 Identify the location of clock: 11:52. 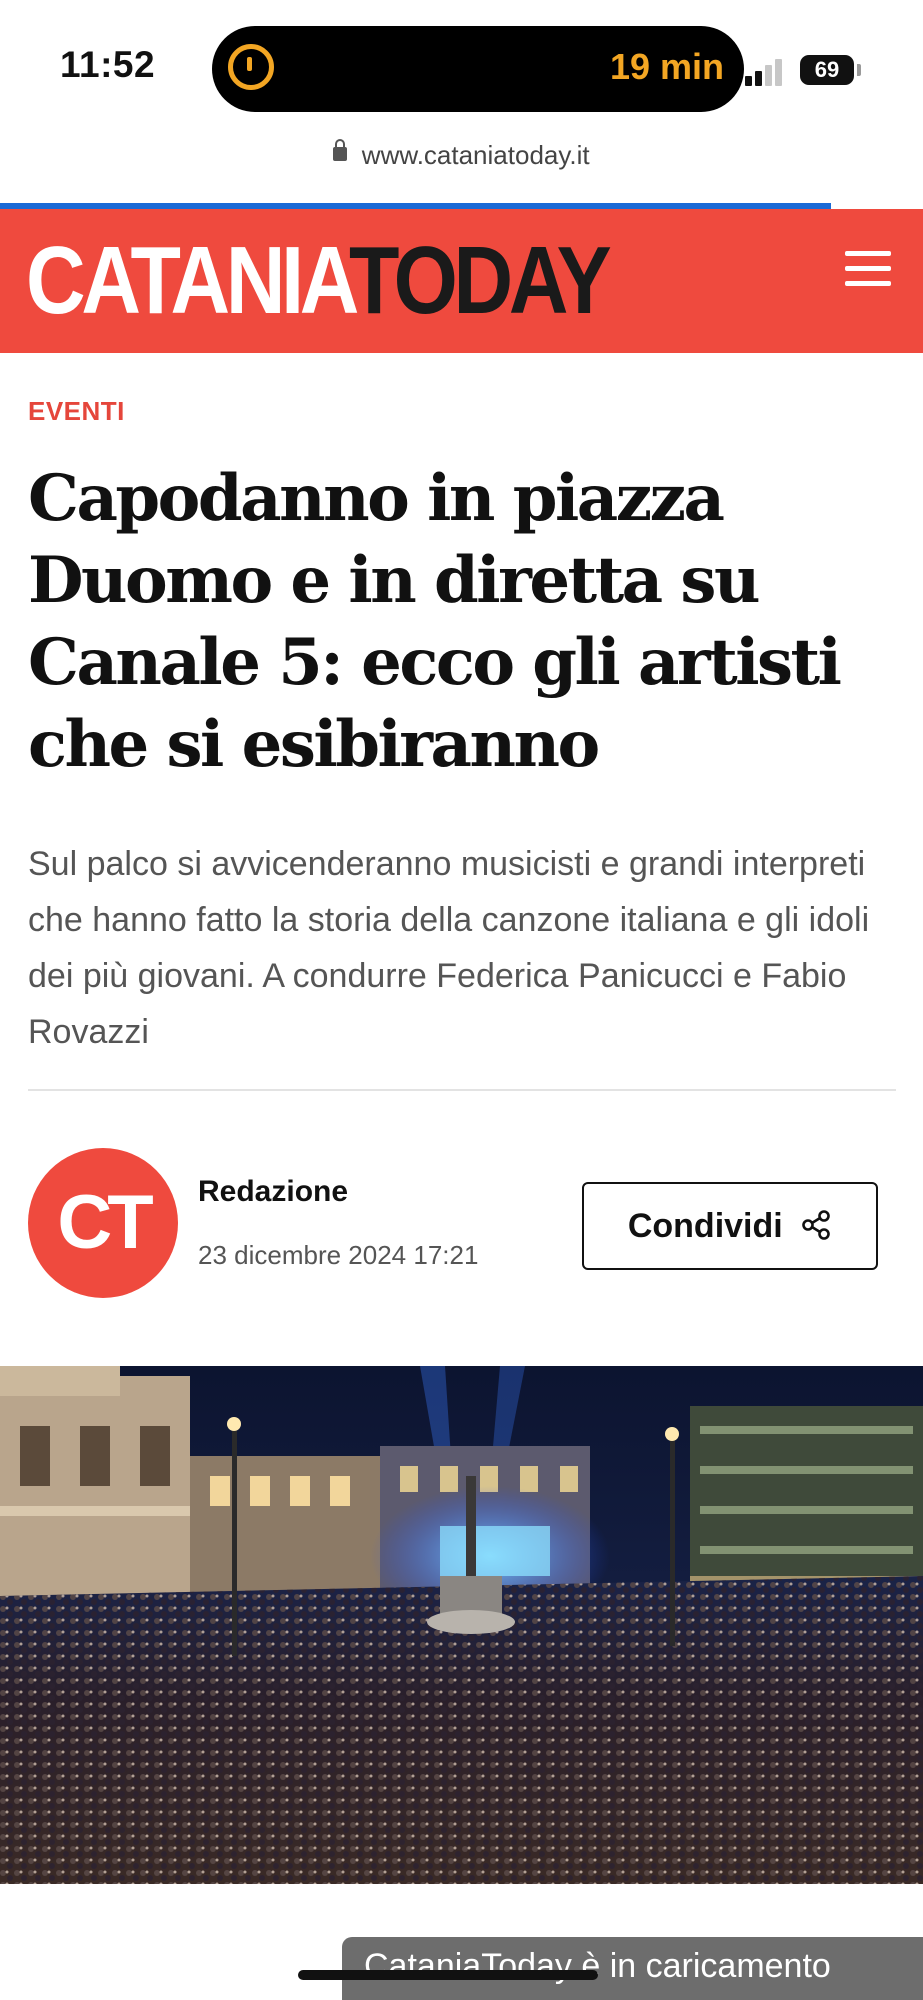
(108, 64).